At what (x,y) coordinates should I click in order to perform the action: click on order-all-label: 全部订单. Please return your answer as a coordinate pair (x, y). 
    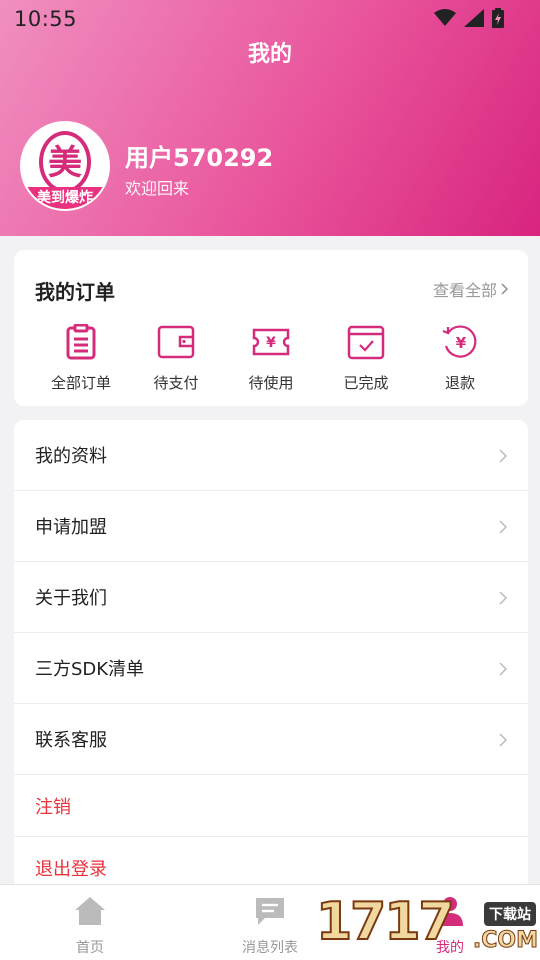
    Looking at the image, I should click on (80, 383).